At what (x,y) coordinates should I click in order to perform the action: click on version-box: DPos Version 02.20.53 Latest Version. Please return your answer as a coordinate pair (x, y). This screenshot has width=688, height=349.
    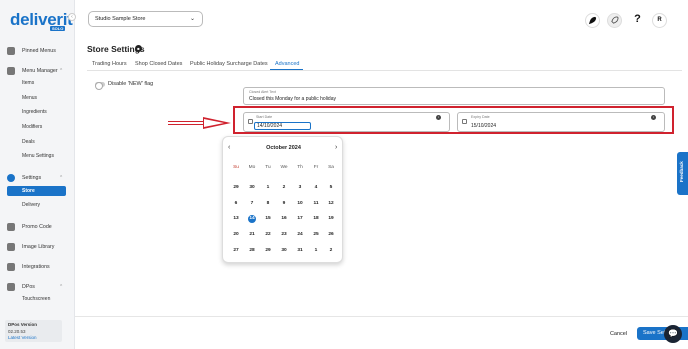
    Looking at the image, I should click on (33, 331).